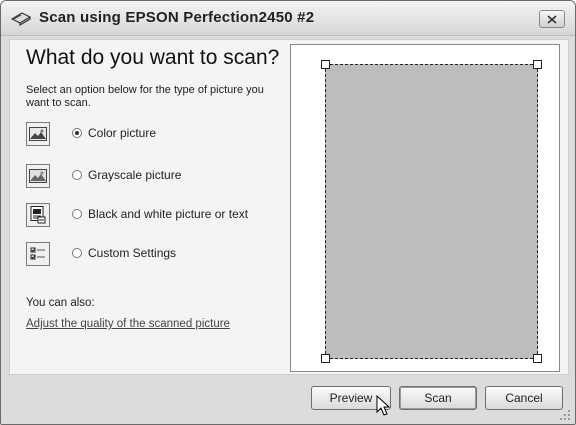 The image size is (576, 425). What do you see at coordinates (38, 176) in the screenshot?
I see `grayscale-photo-icon` at bounding box center [38, 176].